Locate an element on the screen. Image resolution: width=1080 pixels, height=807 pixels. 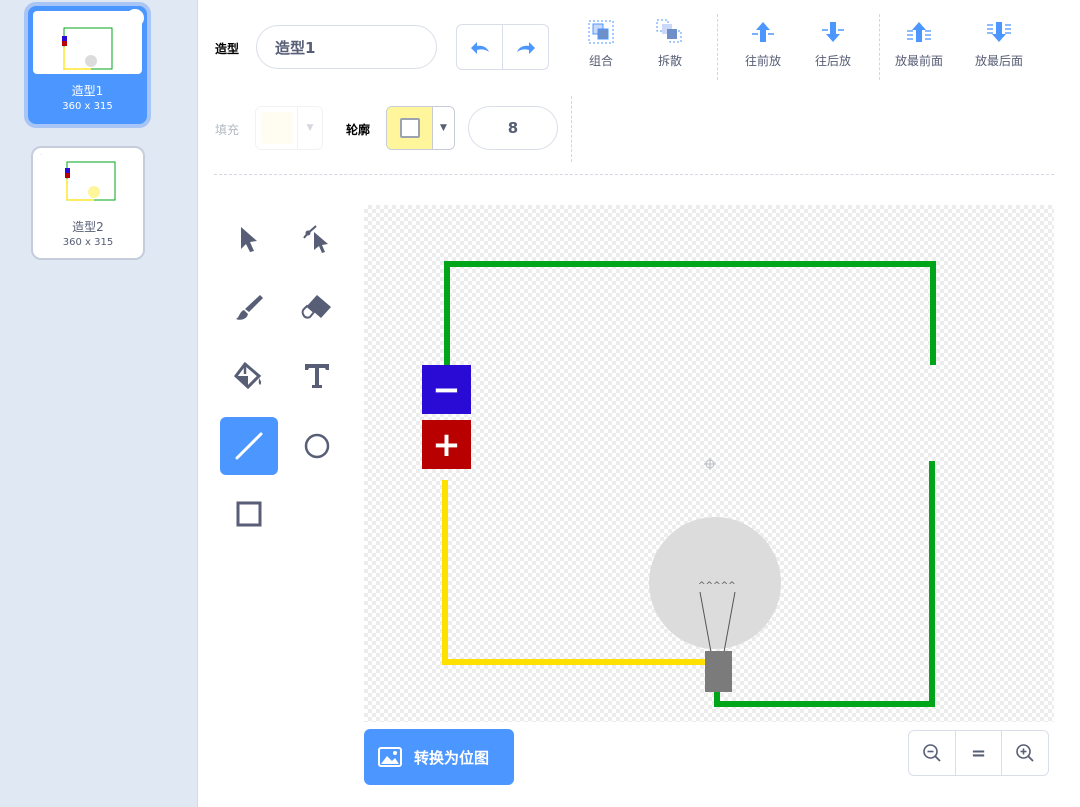
text-t-icon is located at coordinates (317, 376).